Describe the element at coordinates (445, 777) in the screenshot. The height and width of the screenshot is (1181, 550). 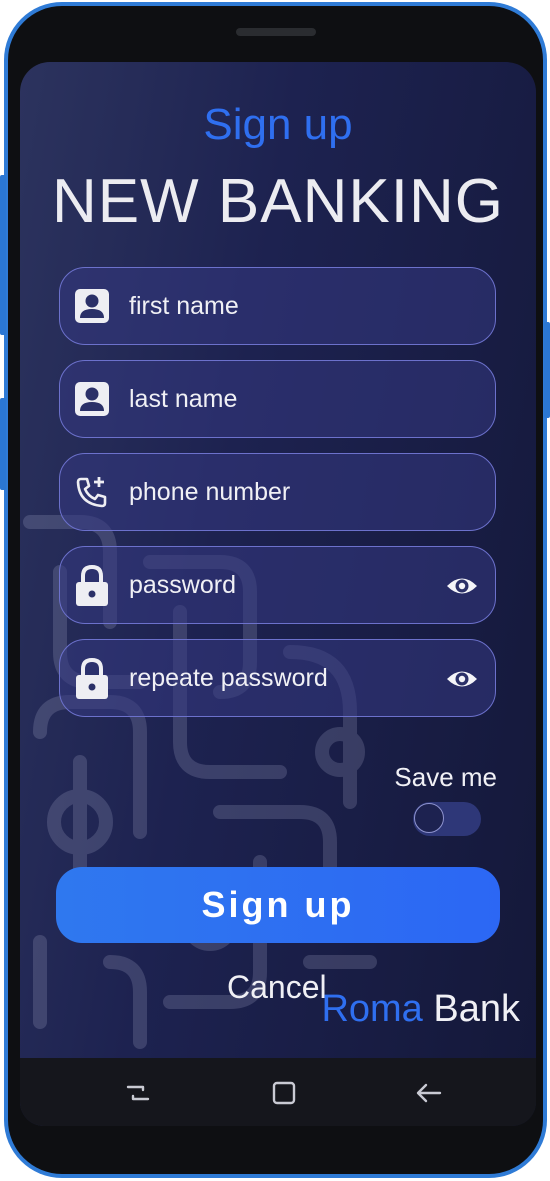
I see `save-me-label: Save me` at that location.